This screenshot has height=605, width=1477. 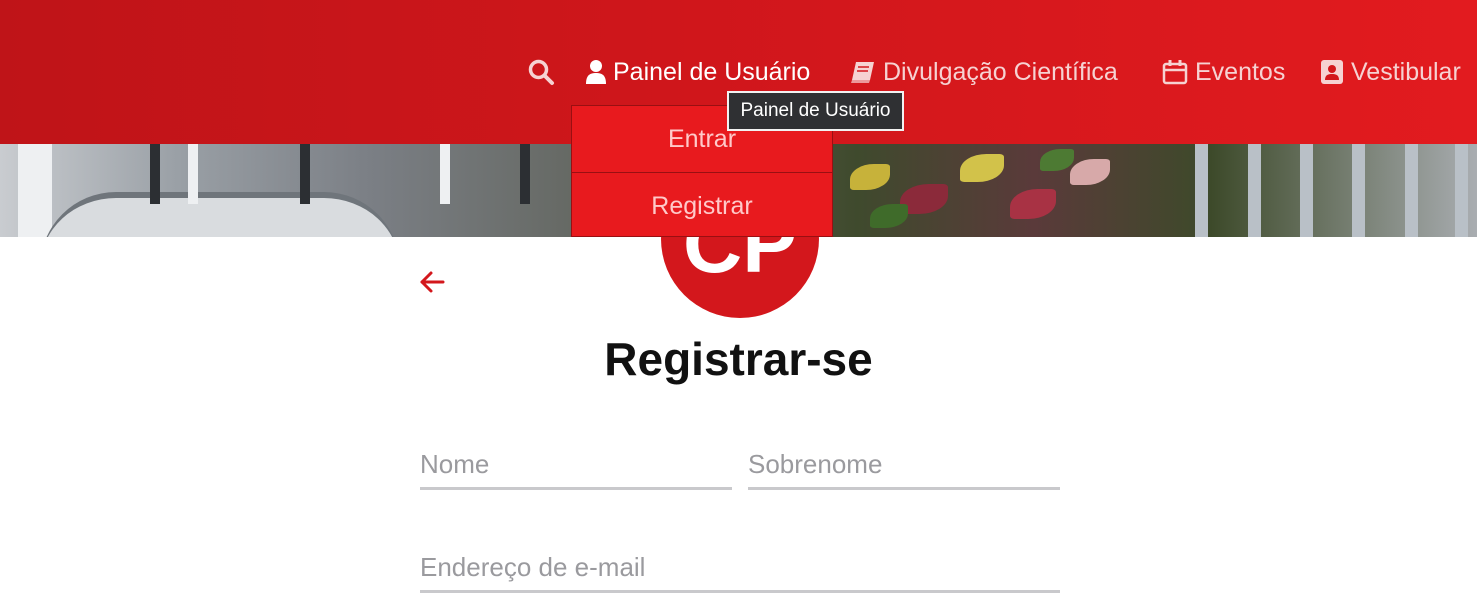 What do you see at coordinates (1000, 71) in the screenshot?
I see `nav-item-label: Divulgação Científica` at bounding box center [1000, 71].